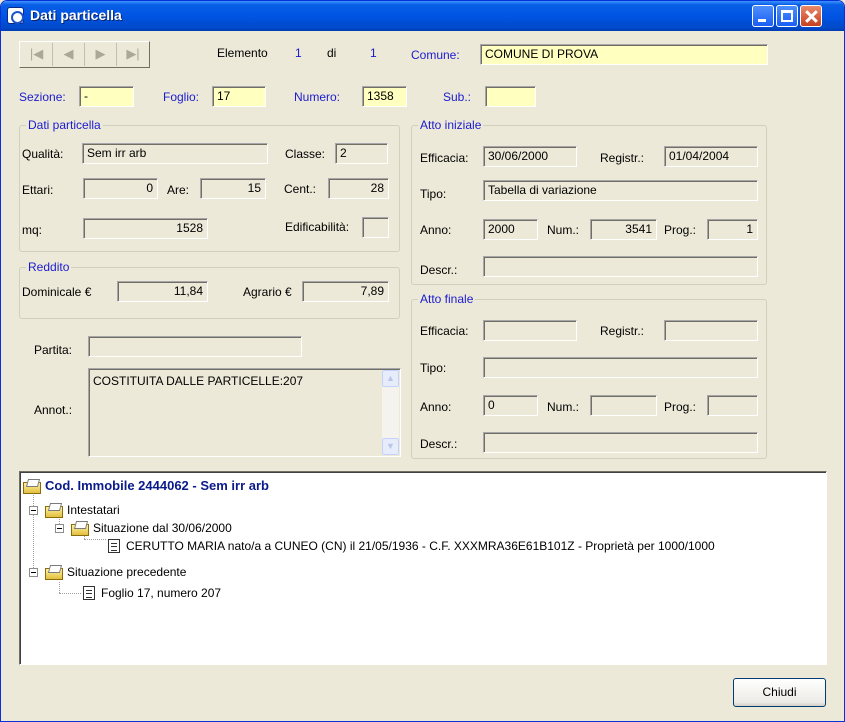  I want to click on cent-field: 28, so click(358, 188).